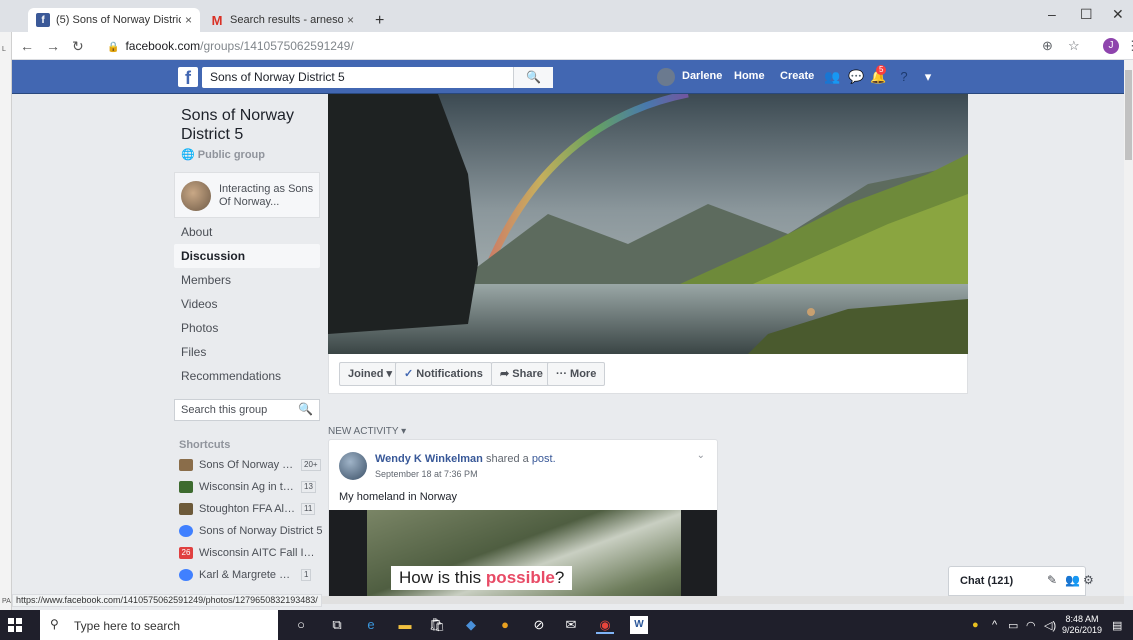 The width and height of the screenshot is (1133, 640). I want to click on new-tab-button: +, so click(379, 21).